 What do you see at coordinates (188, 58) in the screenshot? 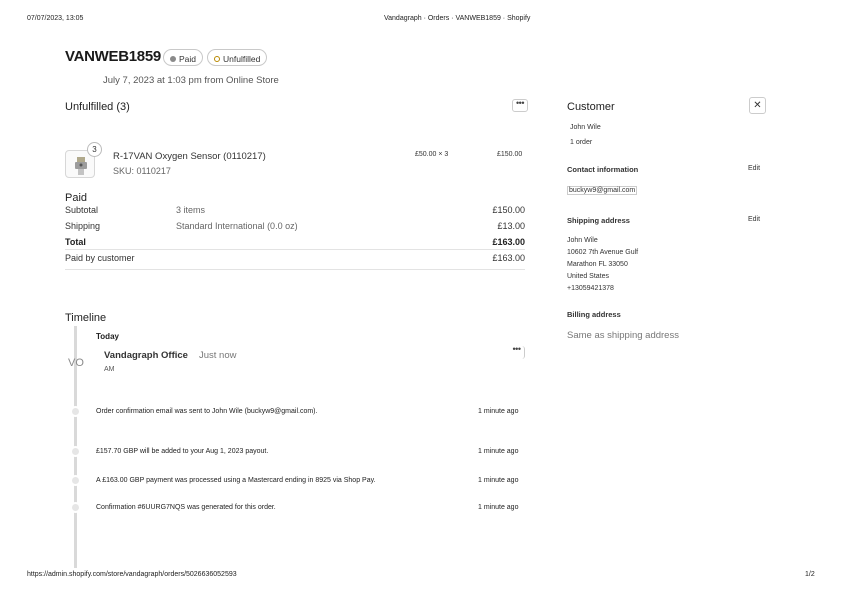
I see `paid-badge-label: Paid` at bounding box center [188, 58].